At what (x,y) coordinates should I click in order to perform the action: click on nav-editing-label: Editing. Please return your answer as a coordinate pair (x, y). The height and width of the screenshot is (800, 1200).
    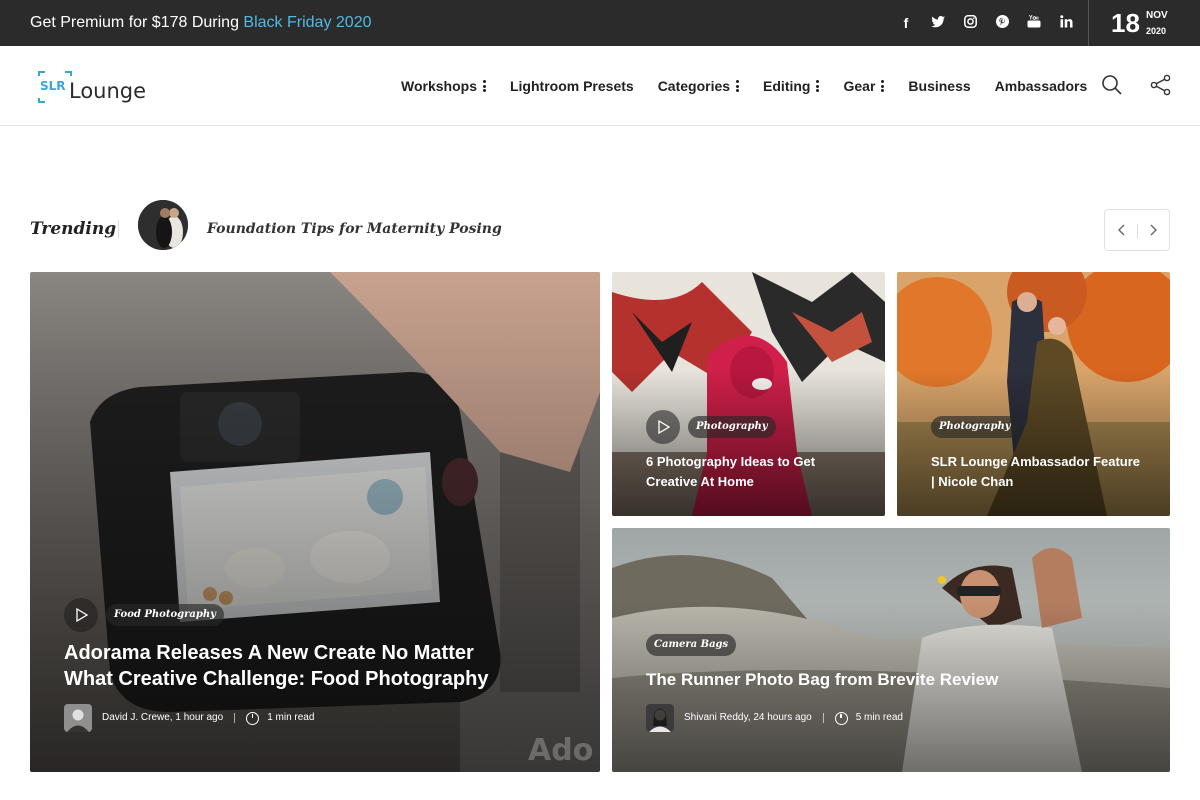
    Looking at the image, I should click on (787, 86).